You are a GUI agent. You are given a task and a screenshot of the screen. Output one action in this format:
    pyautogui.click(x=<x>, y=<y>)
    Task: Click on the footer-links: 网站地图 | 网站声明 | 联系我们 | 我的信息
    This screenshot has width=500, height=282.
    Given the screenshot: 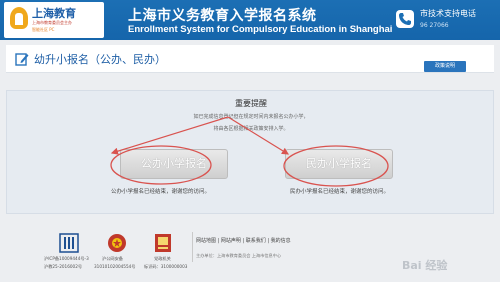 What is the action you would take?
    pyautogui.click(x=243, y=240)
    